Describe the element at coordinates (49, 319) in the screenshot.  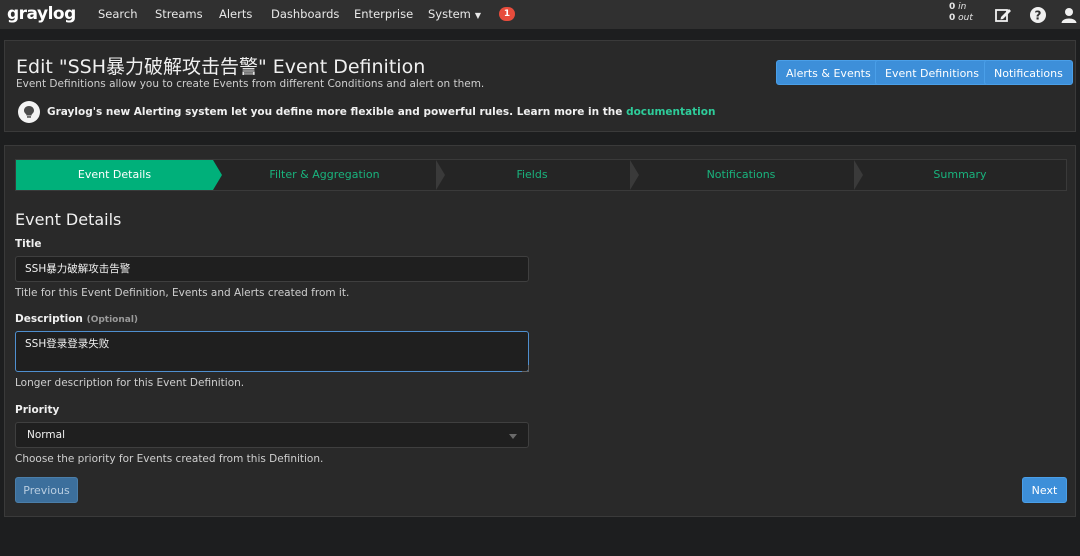
I see `description-label-text: Description` at that location.